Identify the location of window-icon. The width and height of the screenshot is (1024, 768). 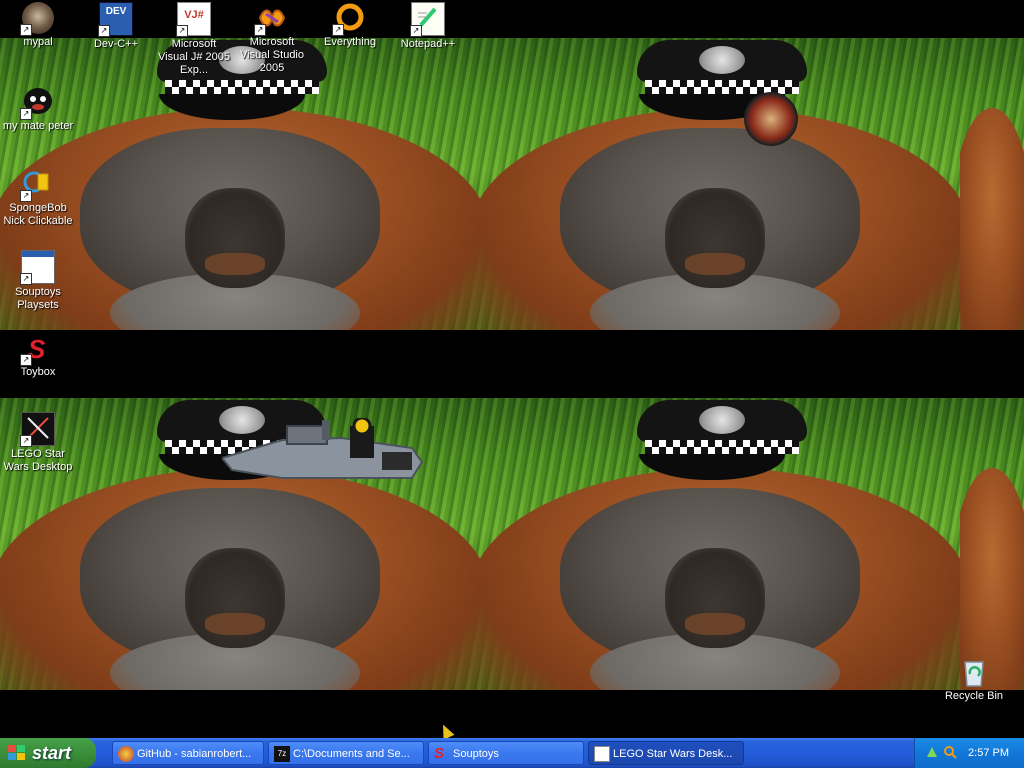
(602, 754).